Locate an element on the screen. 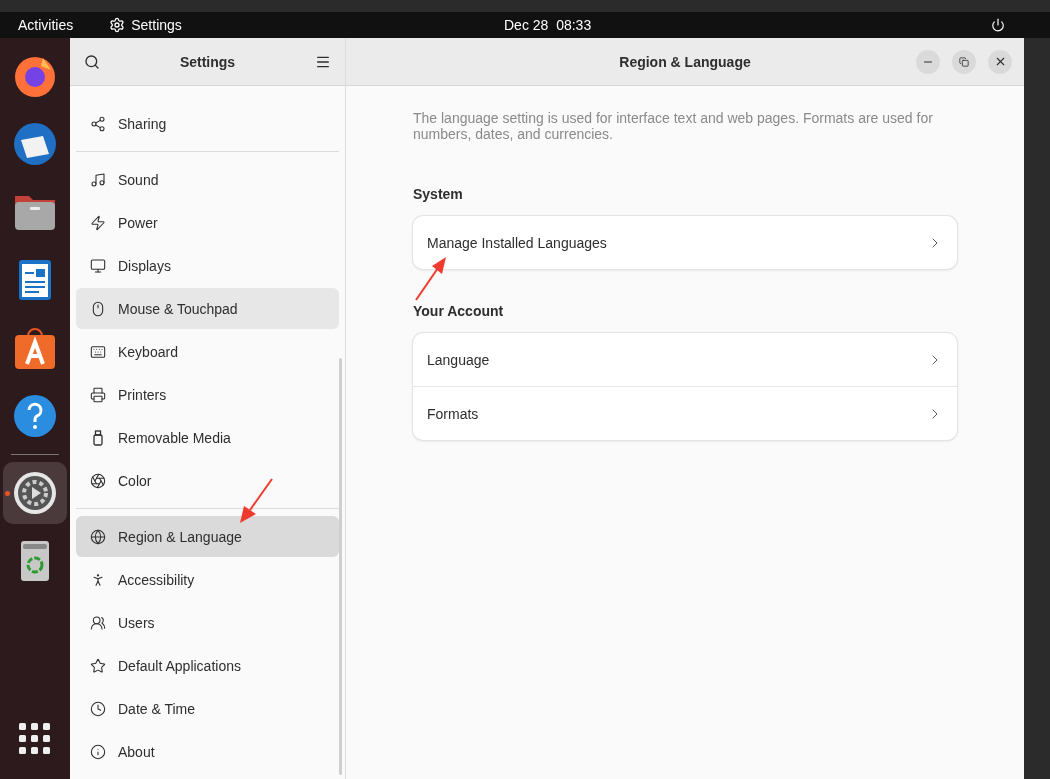  shopping-bag-icon is located at coordinates (35, 348).